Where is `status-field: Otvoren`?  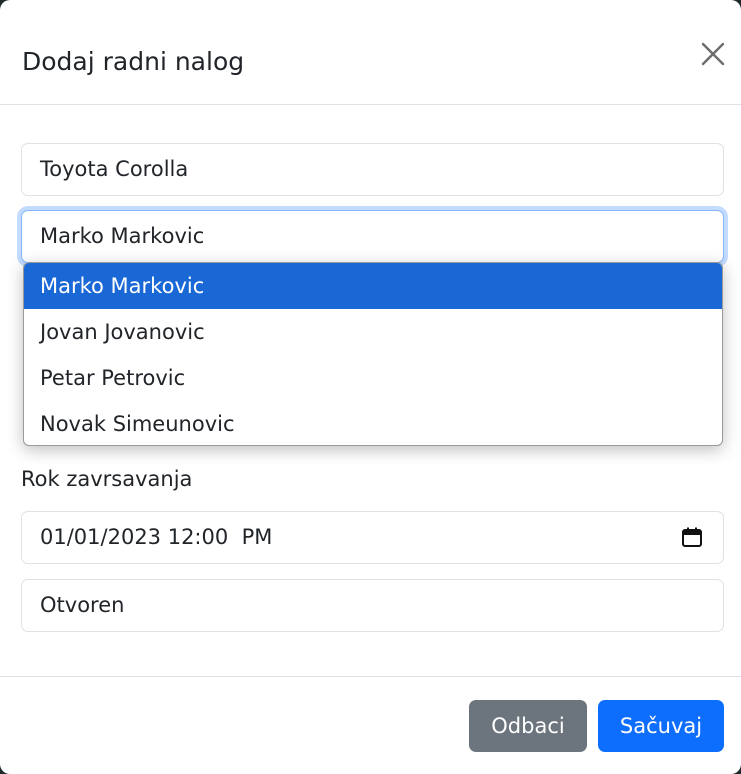
status-field: Otvoren is located at coordinates (372, 605).